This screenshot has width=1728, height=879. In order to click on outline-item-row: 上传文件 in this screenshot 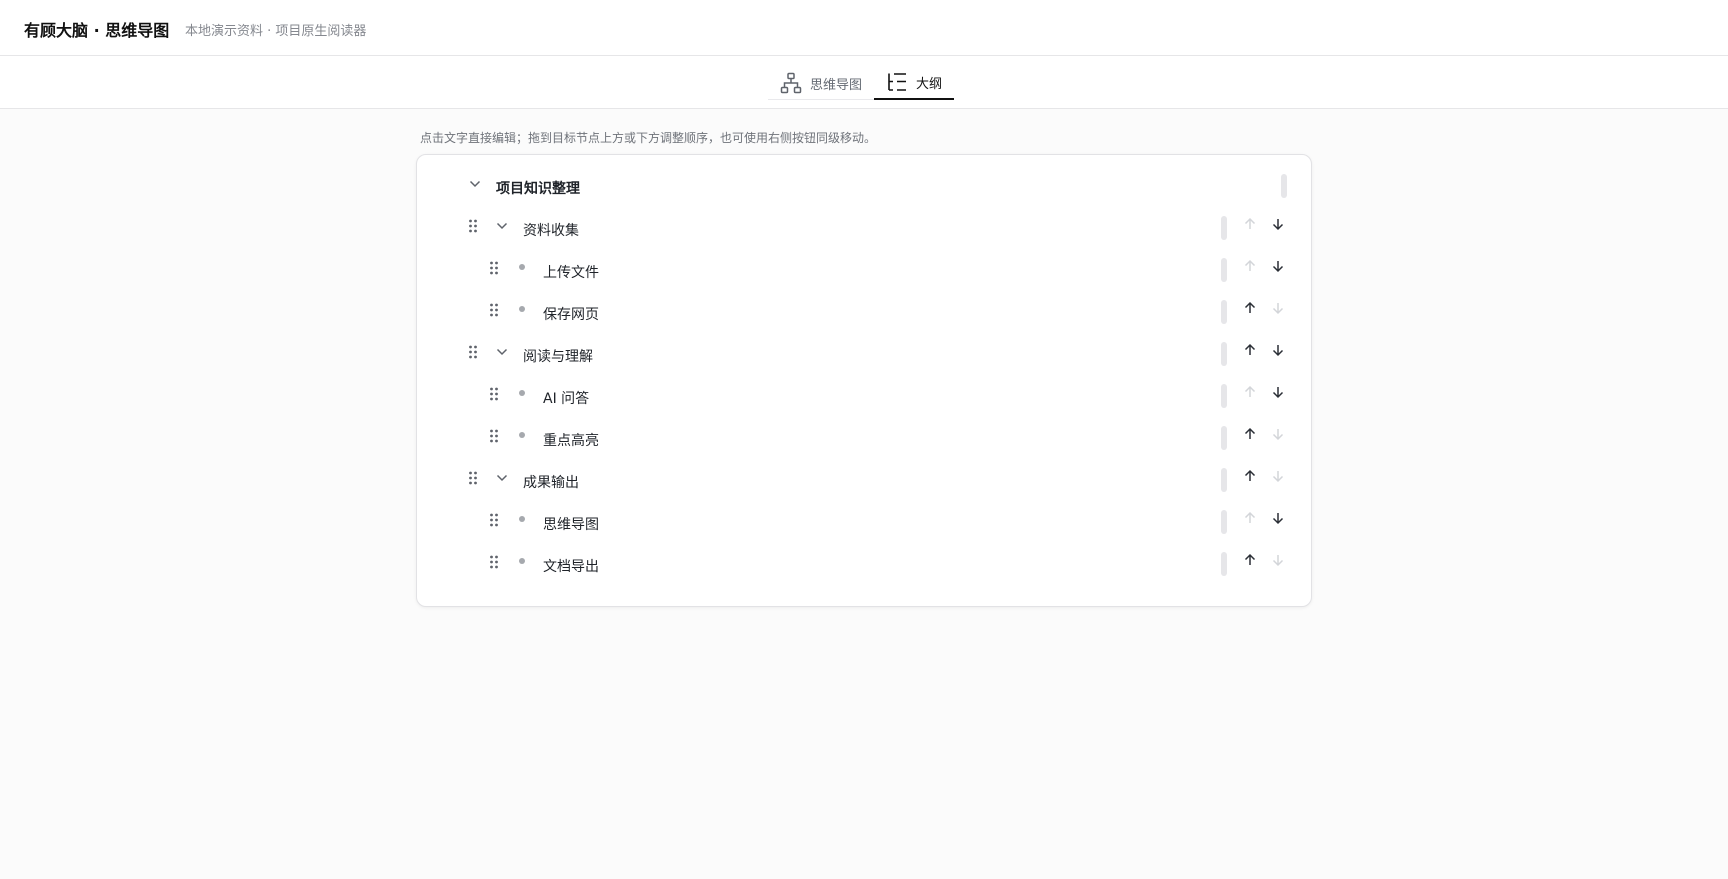, I will do `click(865, 271)`.